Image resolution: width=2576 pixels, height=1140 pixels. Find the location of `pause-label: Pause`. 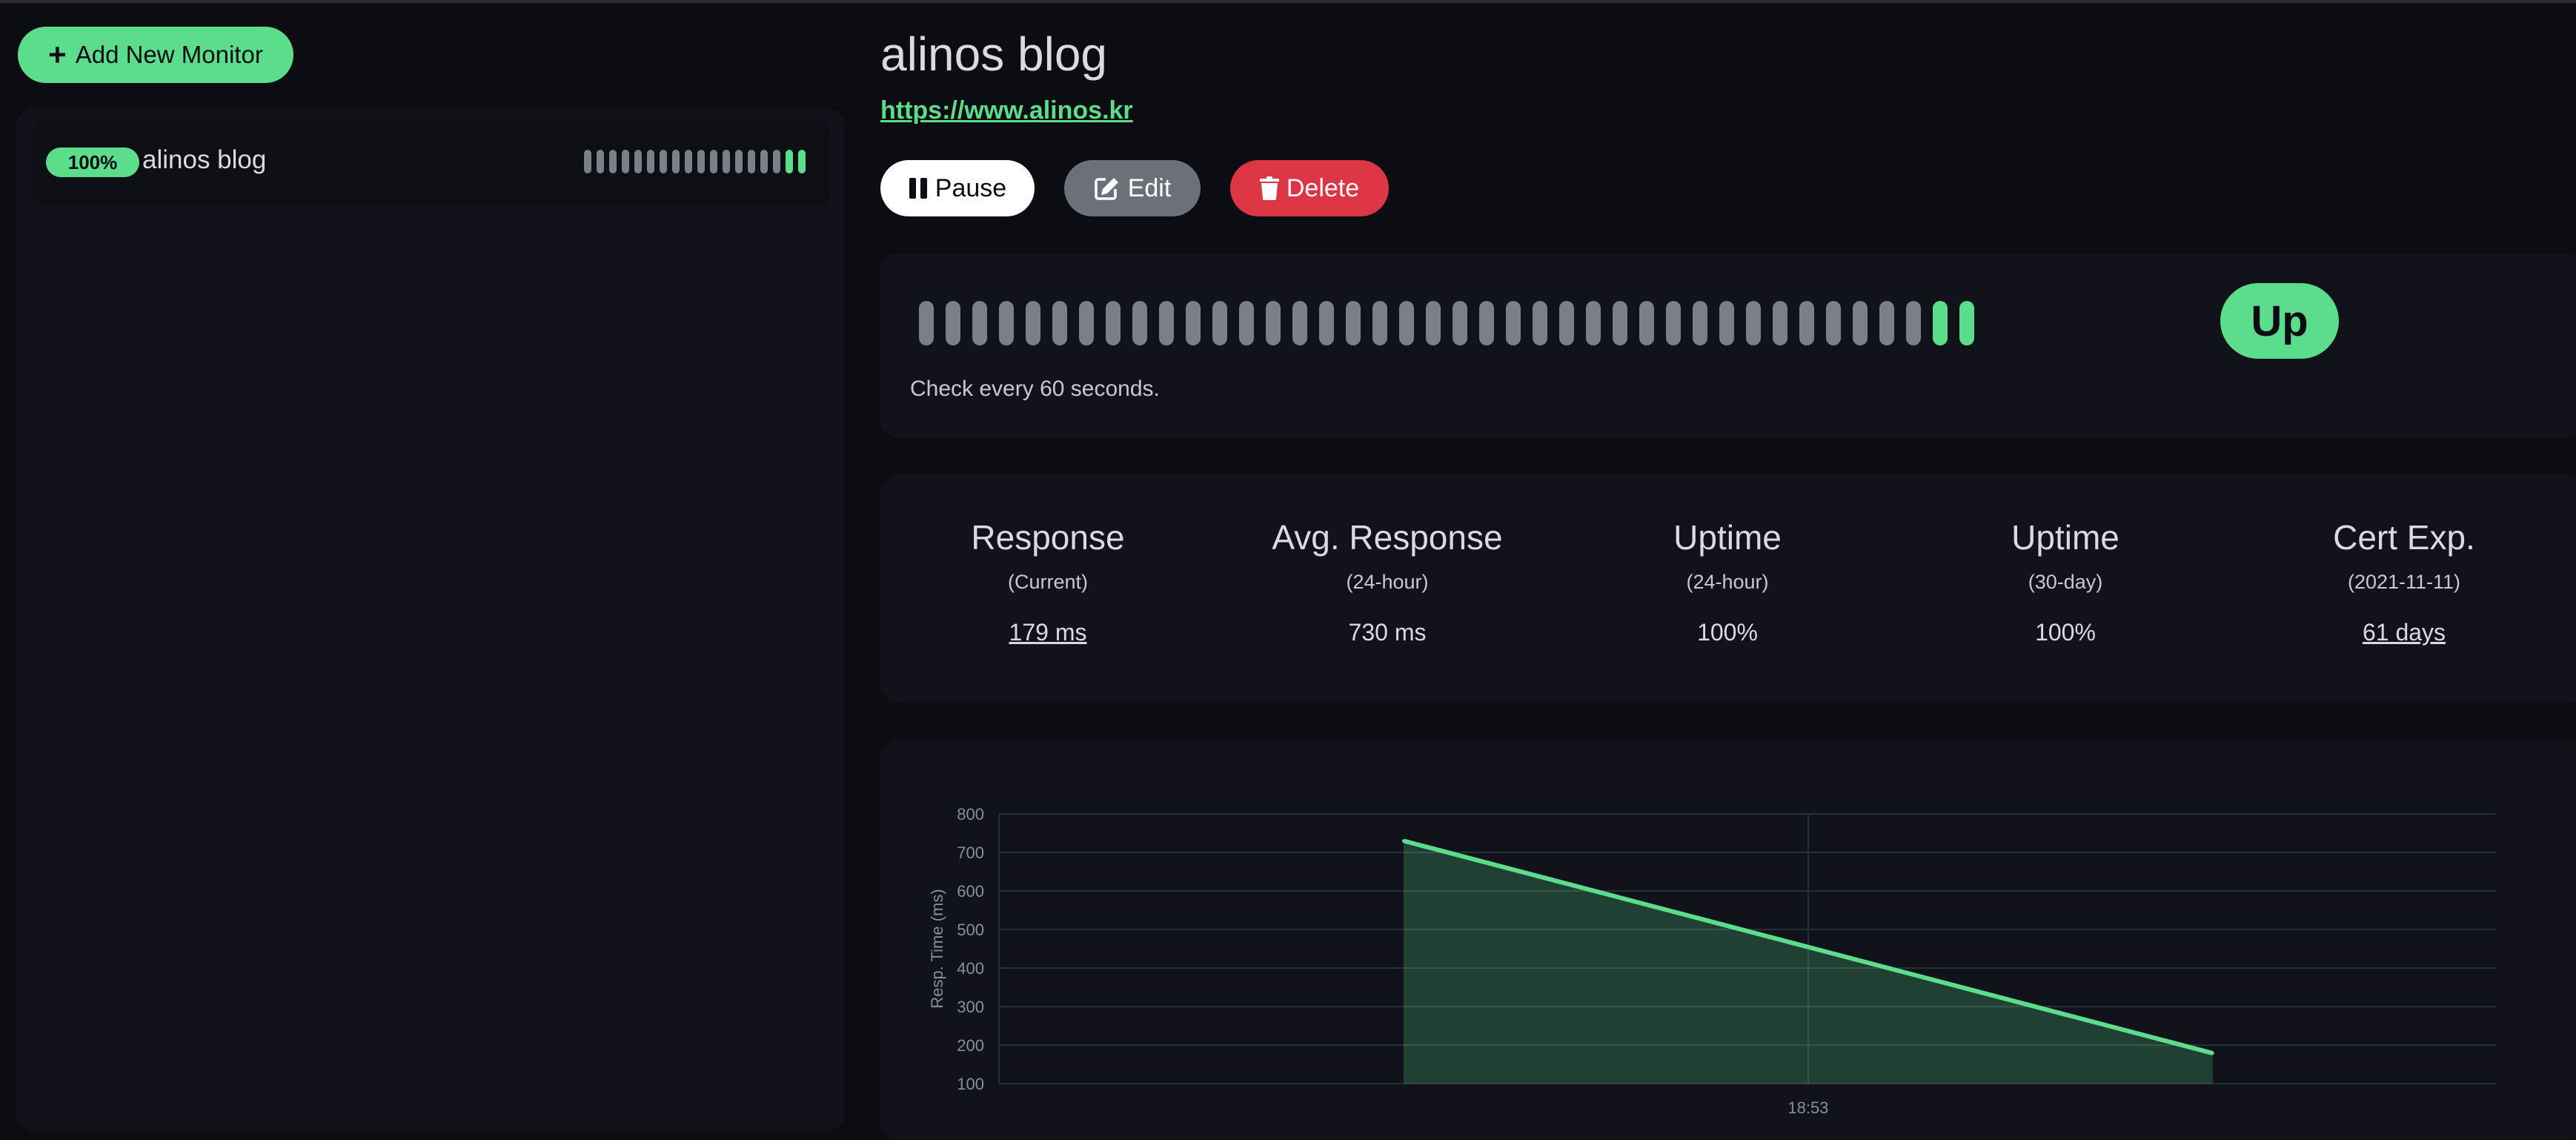

pause-label: Pause is located at coordinates (971, 187).